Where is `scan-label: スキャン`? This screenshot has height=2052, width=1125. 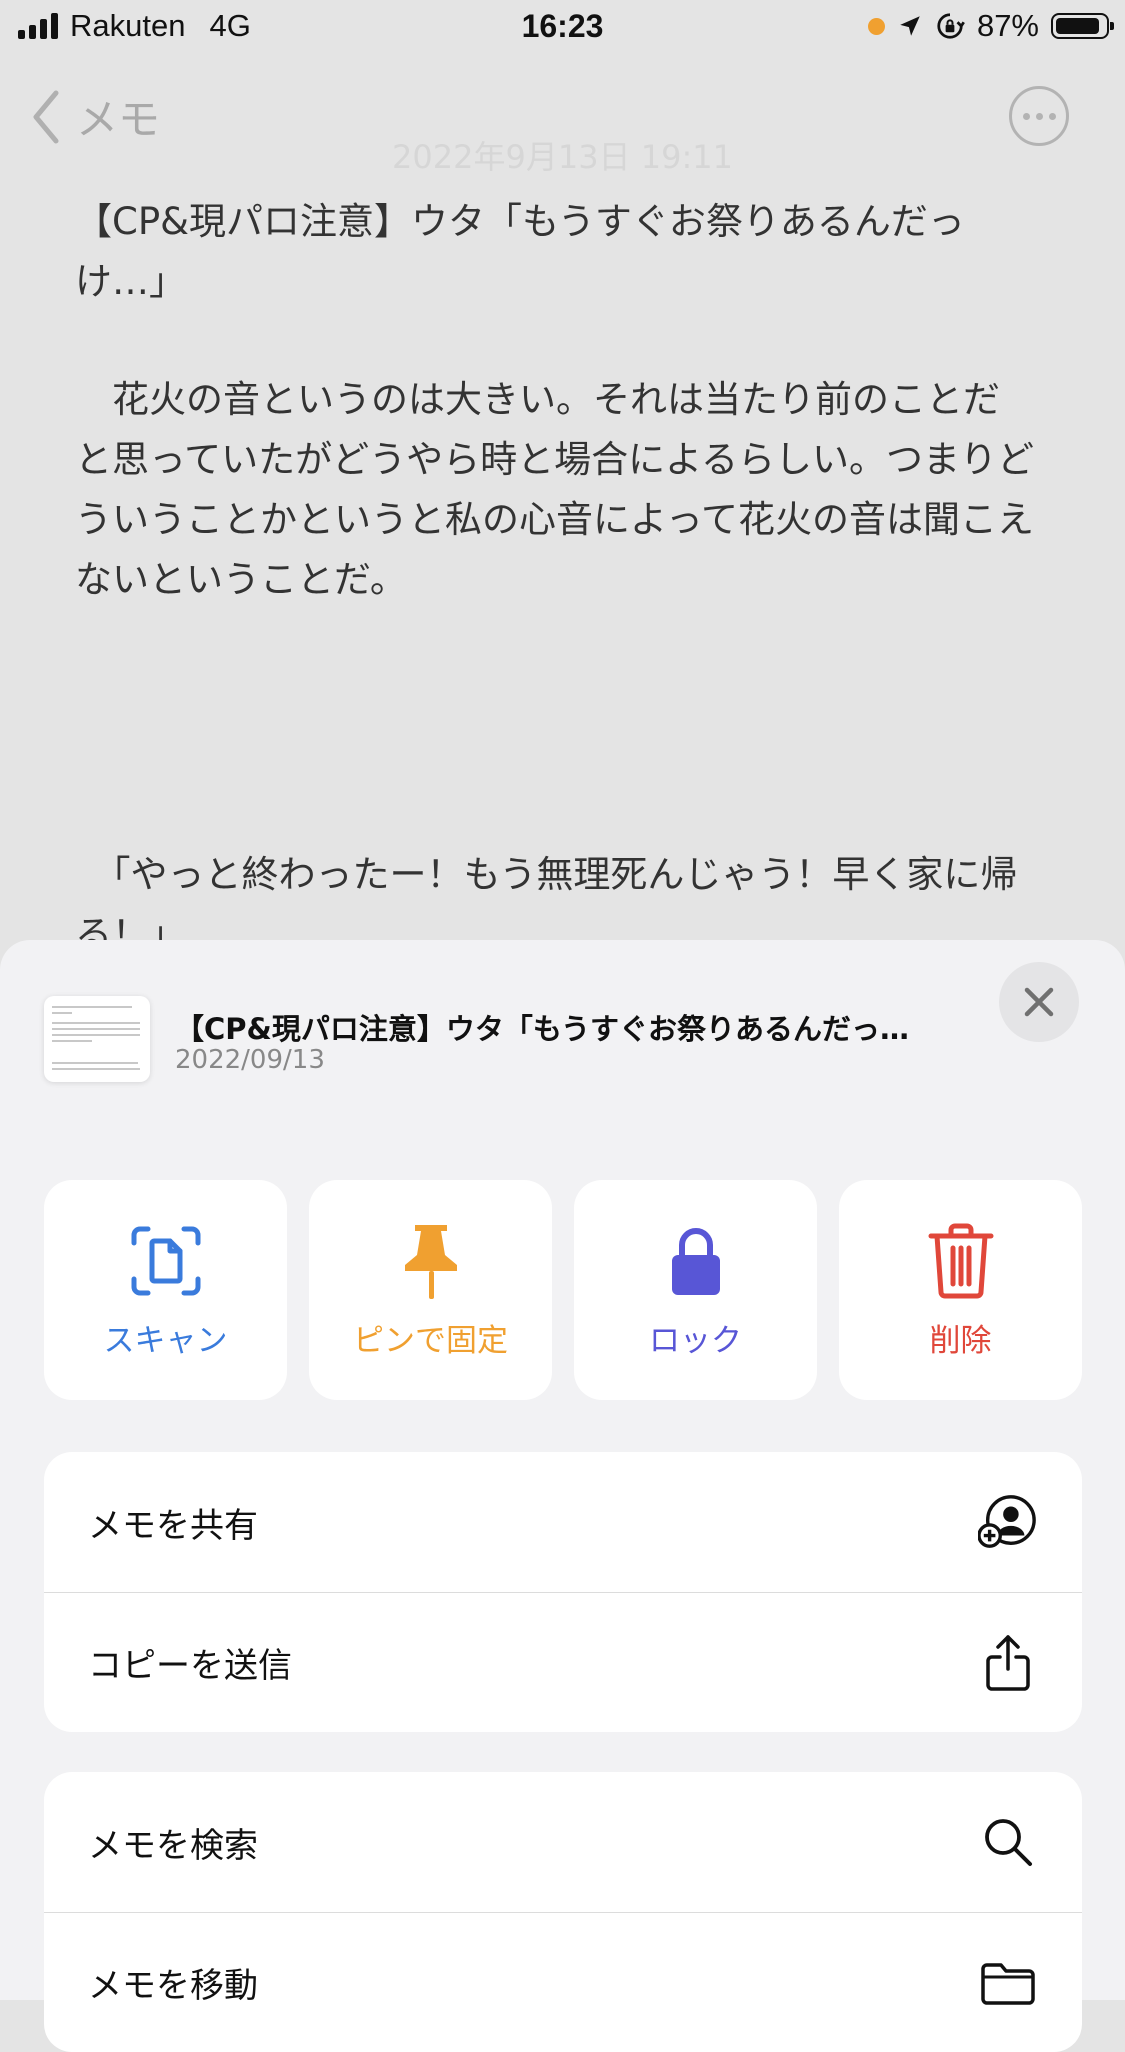 scan-label: スキャン is located at coordinates (165, 1340).